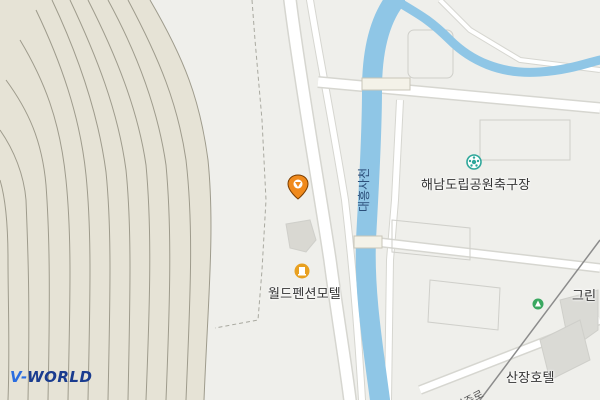 The width and height of the screenshot is (600, 400). What do you see at coordinates (530, 378) in the screenshot?
I see `poi-label-sanjang-hotel: 산장호텔` at bounding box center [530, 378].